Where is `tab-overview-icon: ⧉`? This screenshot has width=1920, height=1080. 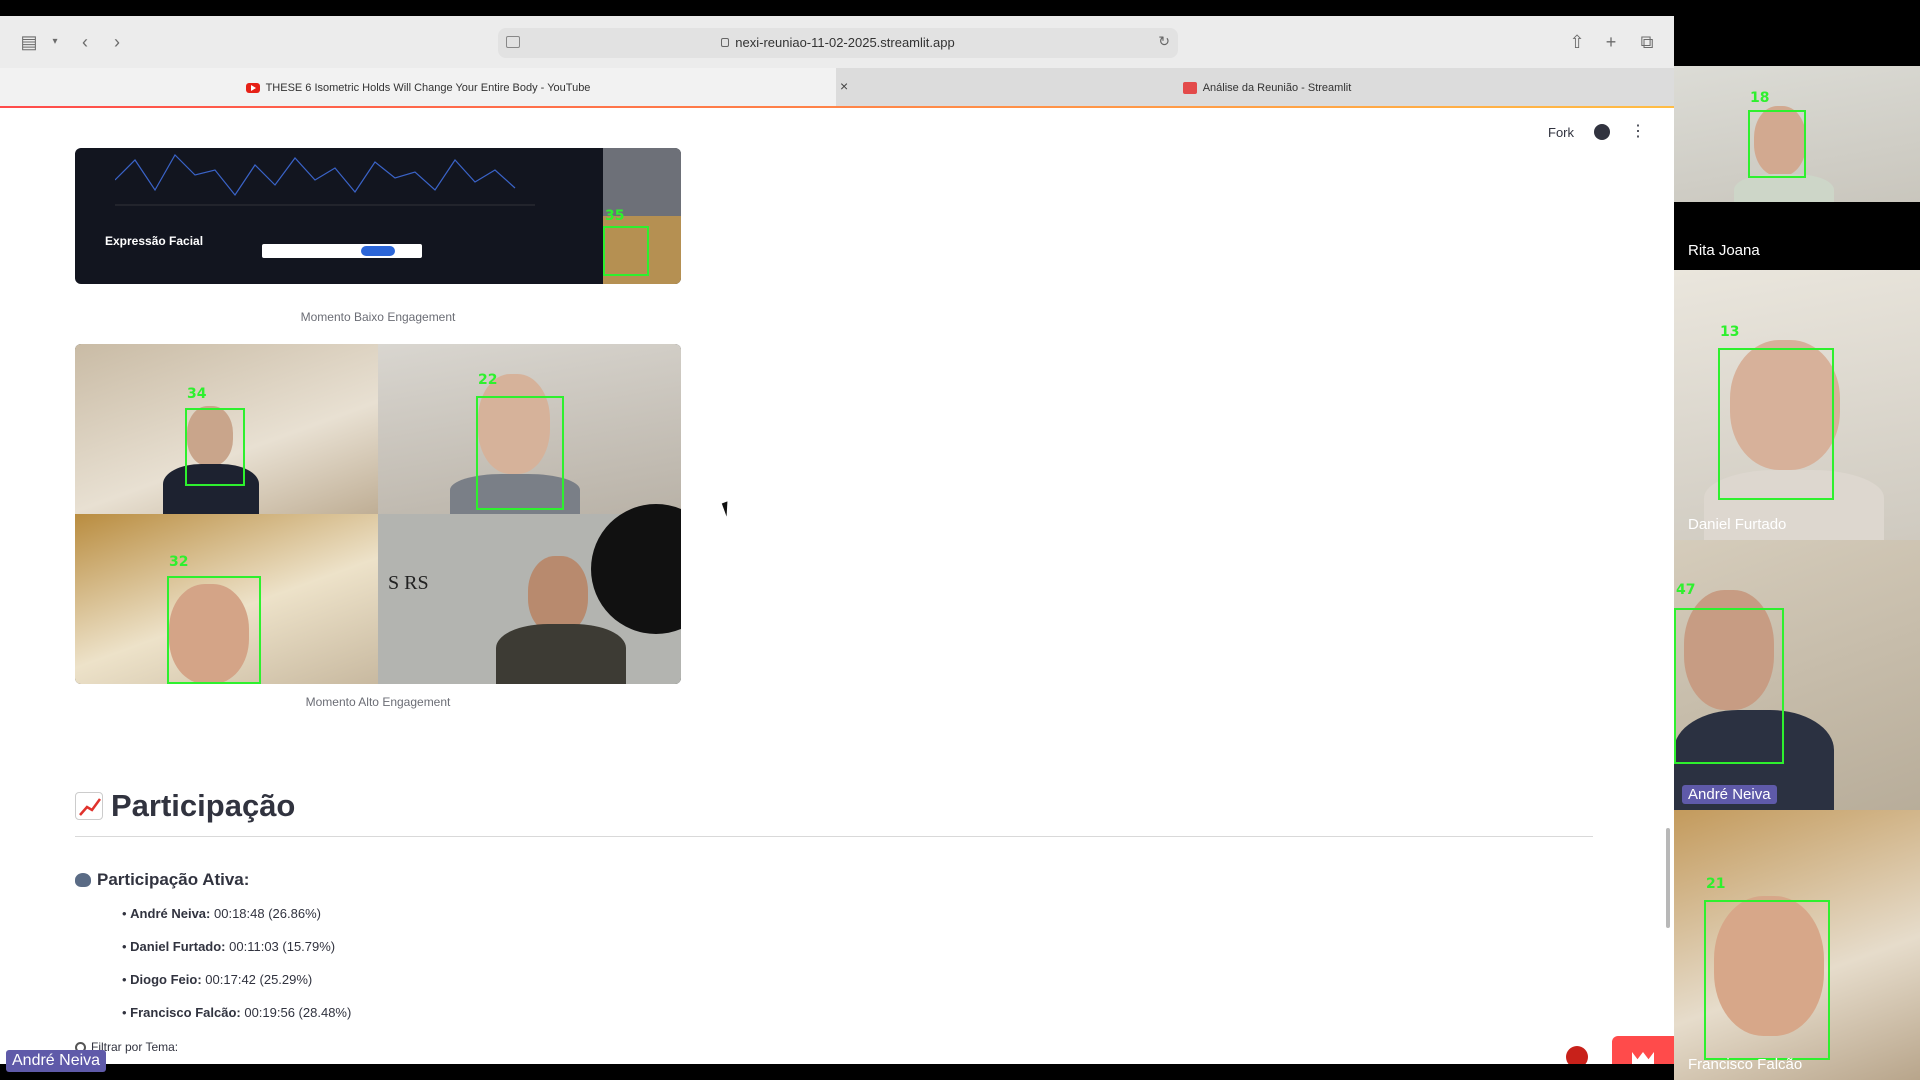
tab-overview-icon: ⧉ is located at coordinates (1647, 42).